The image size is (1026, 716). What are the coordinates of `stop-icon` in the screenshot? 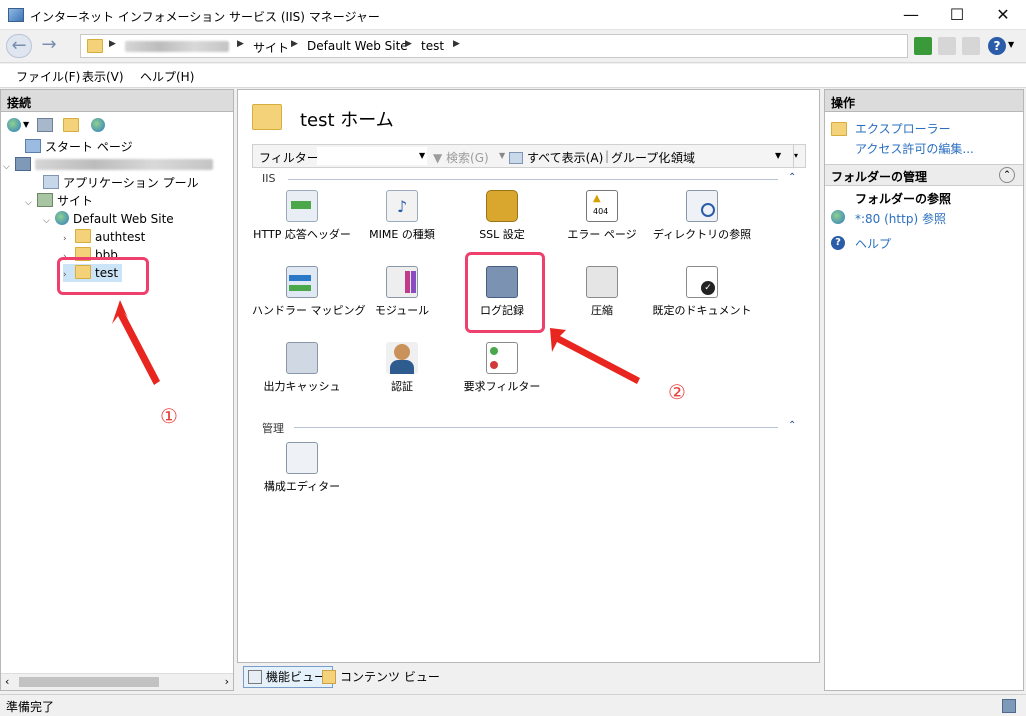 It's located at (947, 46).